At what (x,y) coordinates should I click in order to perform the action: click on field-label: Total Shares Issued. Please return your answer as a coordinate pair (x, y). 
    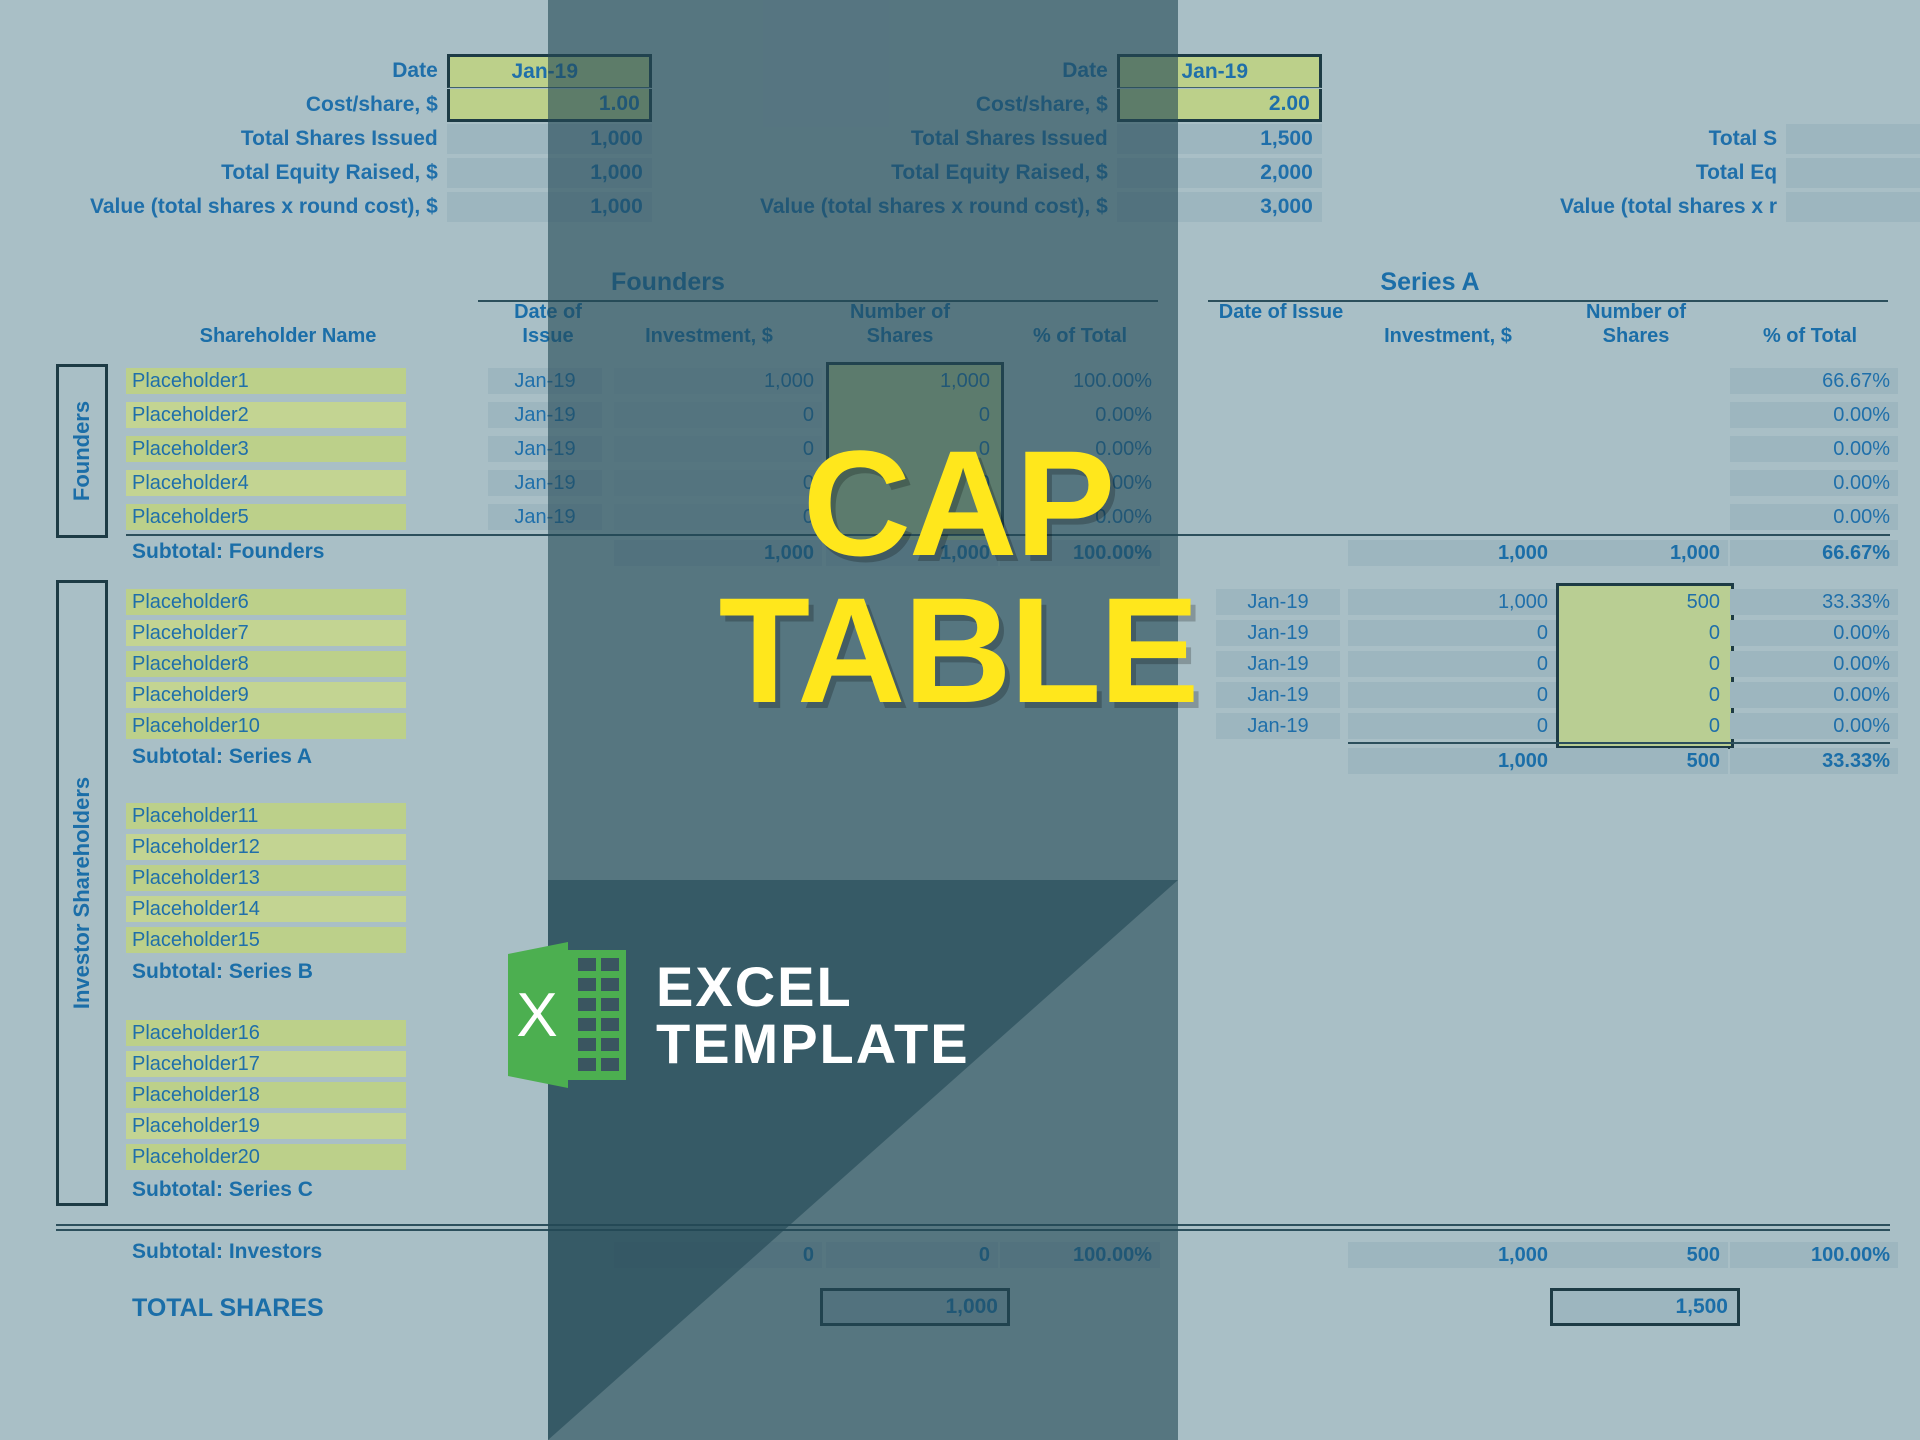
    Looking at the image, I should click on (1009, 138).